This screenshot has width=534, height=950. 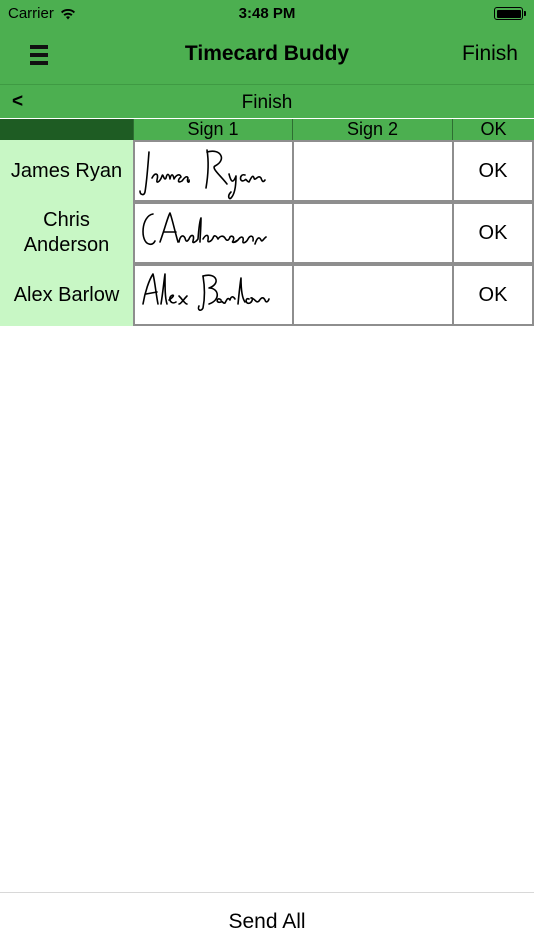 What do you see at coordinates (373, 129) in the screenshot?
I see `column-header-sign2: Sign 2` at bounding box center [373, 129].